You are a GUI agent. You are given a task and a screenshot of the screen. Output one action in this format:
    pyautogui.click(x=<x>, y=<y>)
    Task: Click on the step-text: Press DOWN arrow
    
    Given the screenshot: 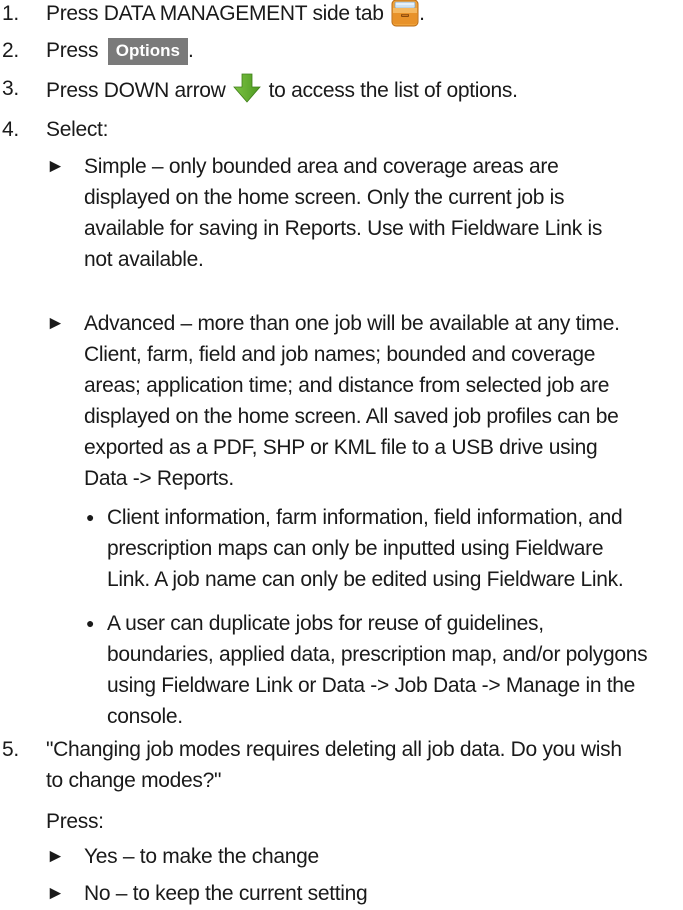 What is the action you would take?
    pyautogui.click(x=136, y=90)
    